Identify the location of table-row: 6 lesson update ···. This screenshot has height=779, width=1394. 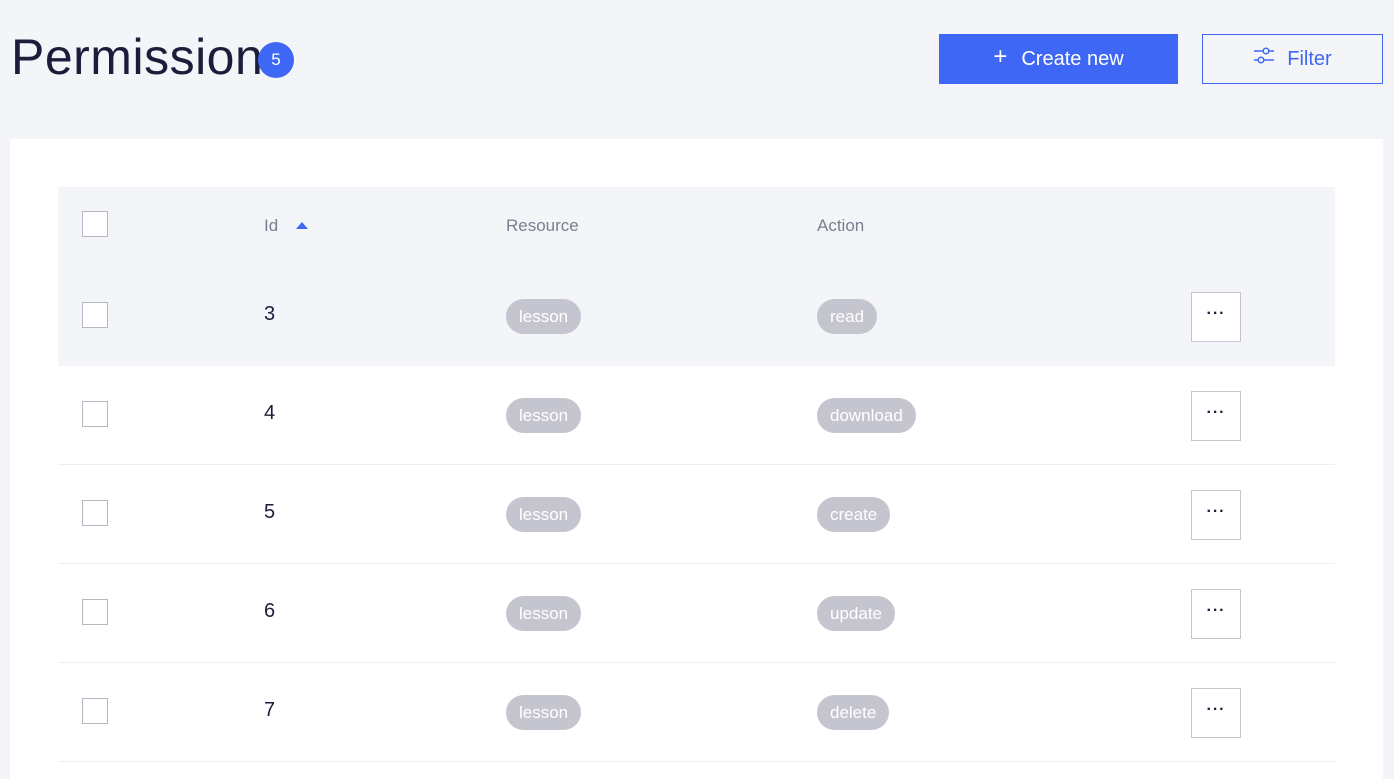
(696, 613).